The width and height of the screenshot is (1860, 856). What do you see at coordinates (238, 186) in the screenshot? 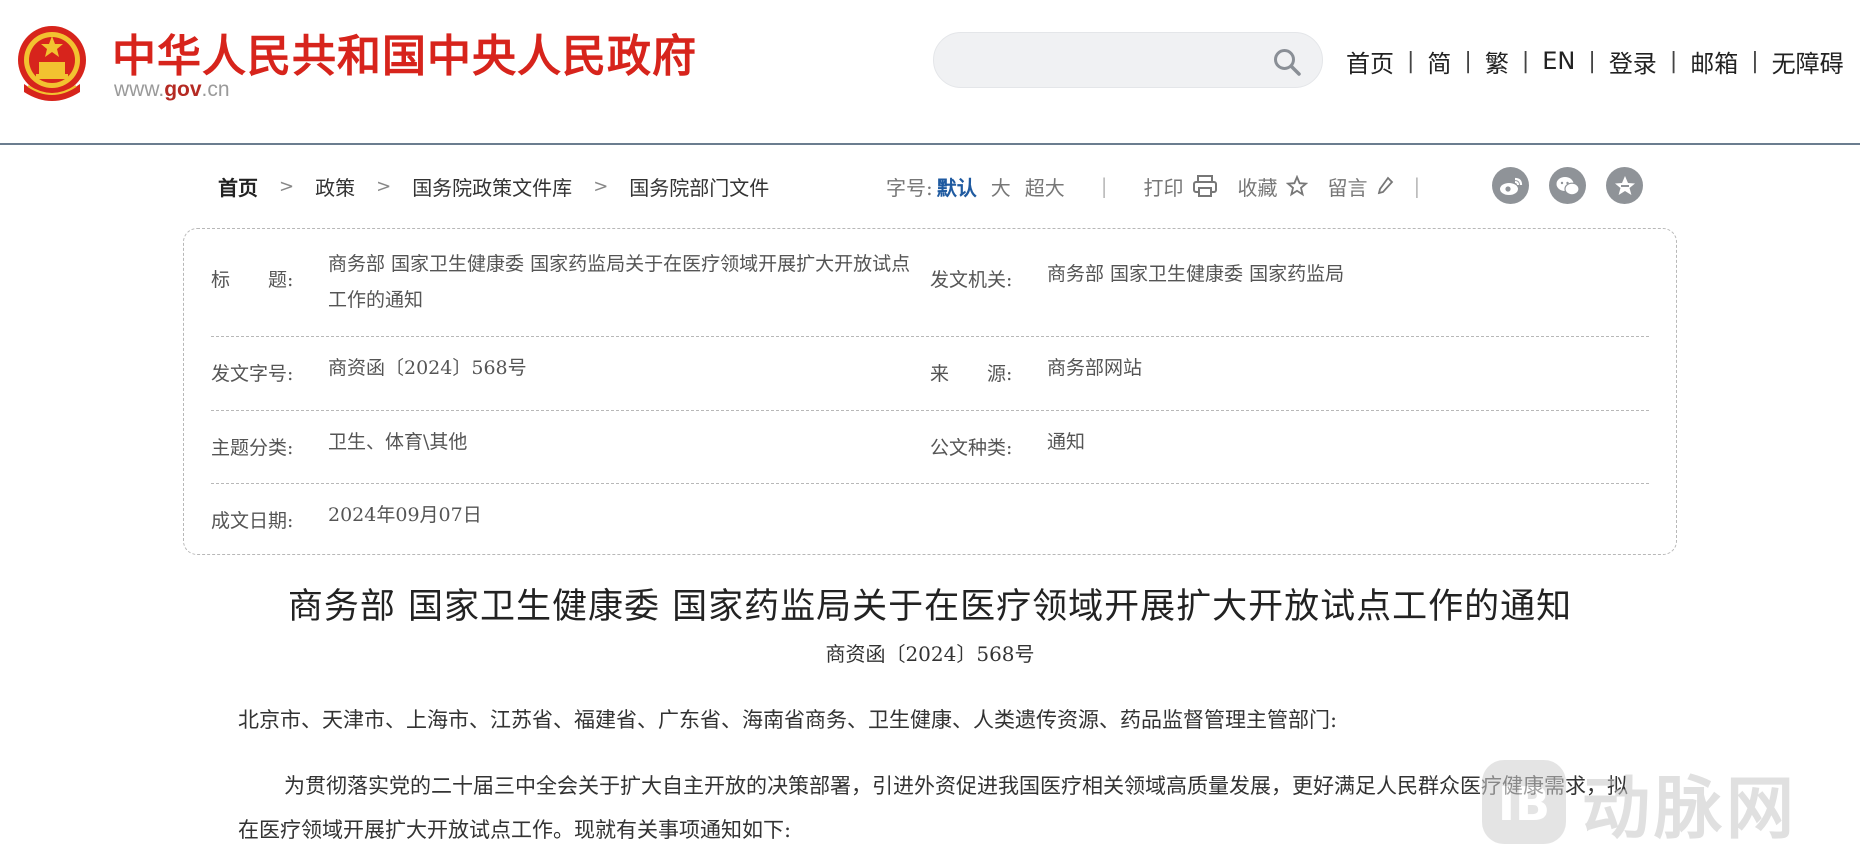
I see `breadcrumb-home: 首页` at bounding box center [238, 186].